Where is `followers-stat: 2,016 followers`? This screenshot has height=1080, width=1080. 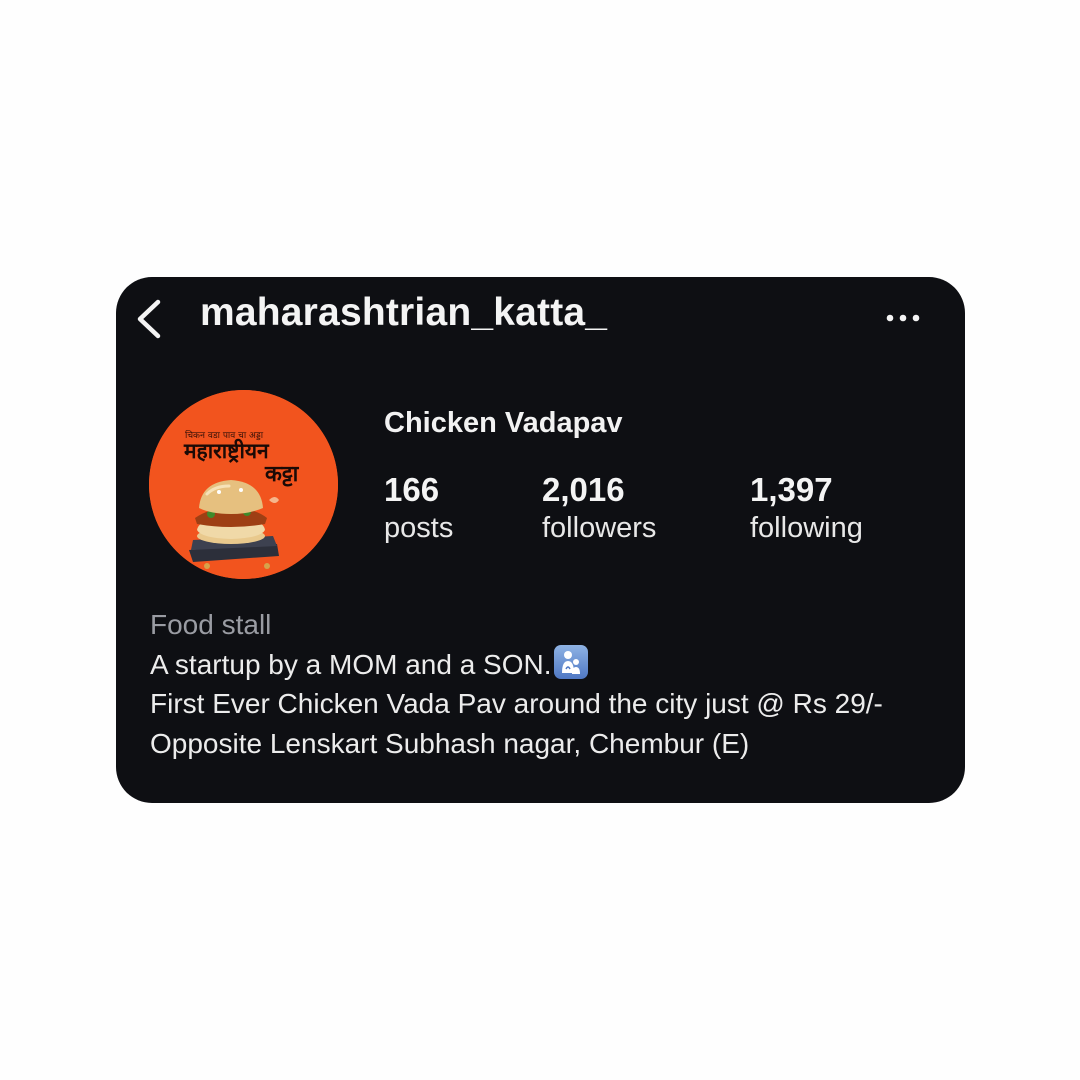
followers-stat: 2,016 followers is located at coordinates (599, 508).